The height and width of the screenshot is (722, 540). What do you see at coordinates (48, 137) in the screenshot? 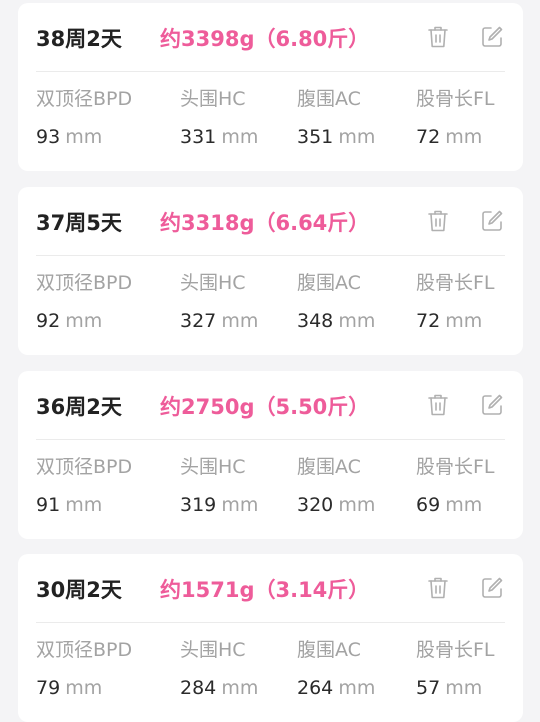
I see `metric-value: 93` at bounding box center [48, 137].